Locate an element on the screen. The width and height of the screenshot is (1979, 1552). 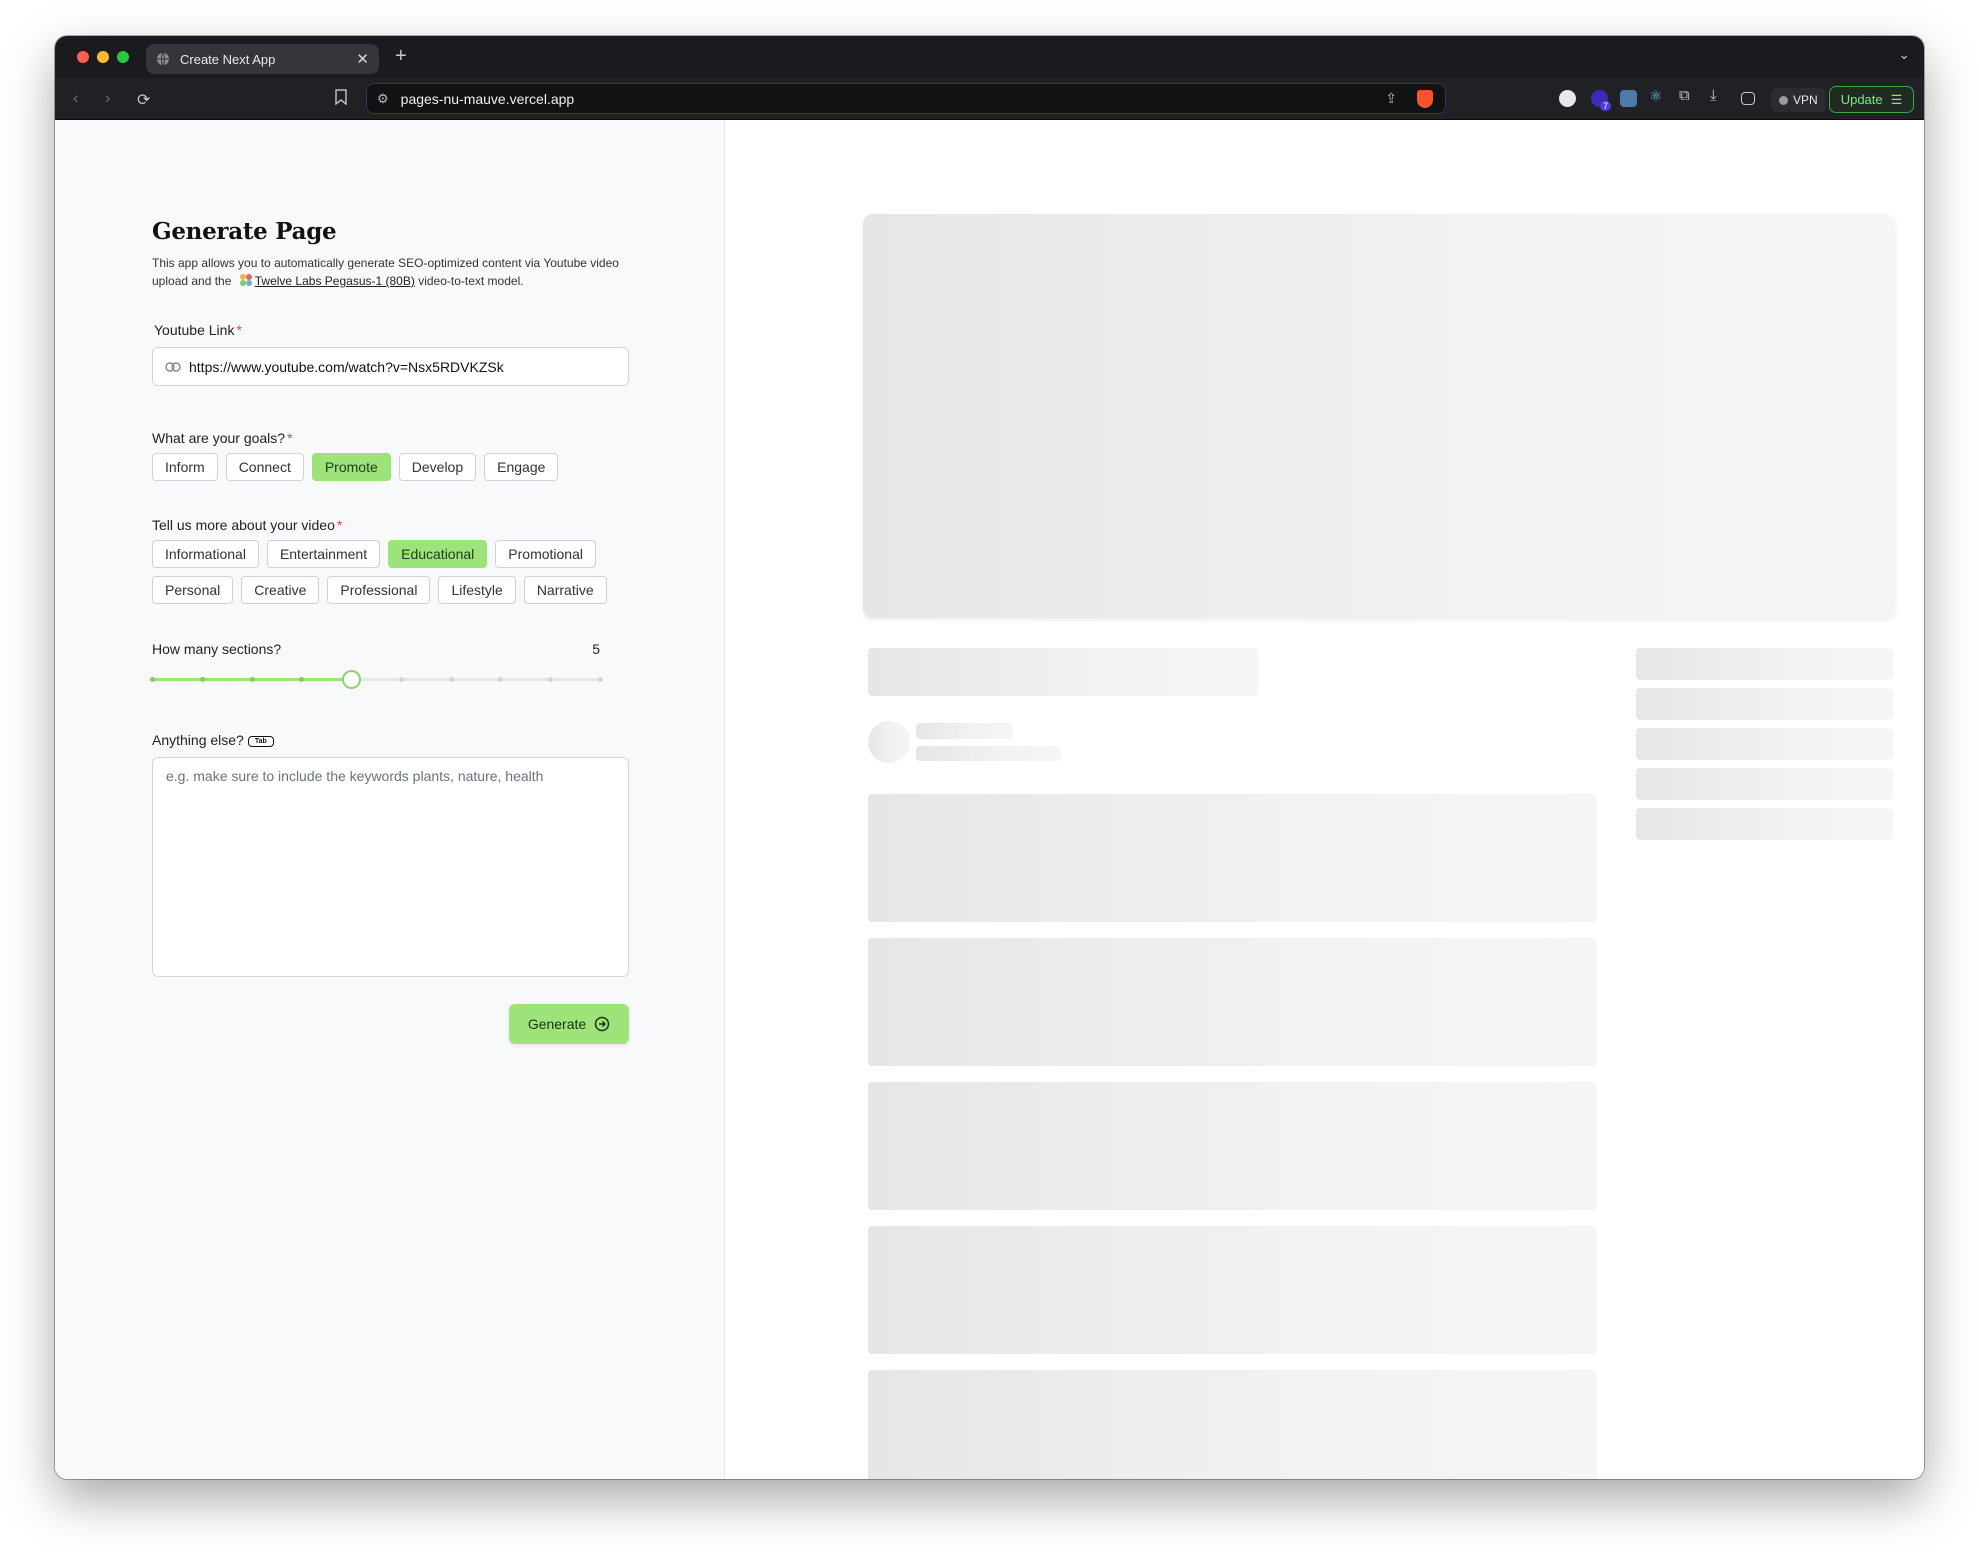
tab-key-hint: Tab is located at coordinates (260, 741).